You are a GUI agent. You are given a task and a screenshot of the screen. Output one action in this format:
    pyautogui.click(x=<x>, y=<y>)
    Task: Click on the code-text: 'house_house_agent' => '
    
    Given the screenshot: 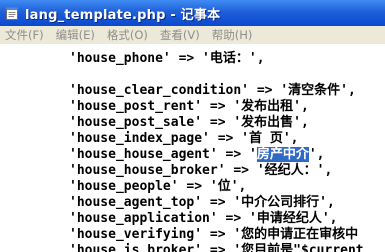 What is the action you would take?
    pyautogui.click(x=163, y=154)
    